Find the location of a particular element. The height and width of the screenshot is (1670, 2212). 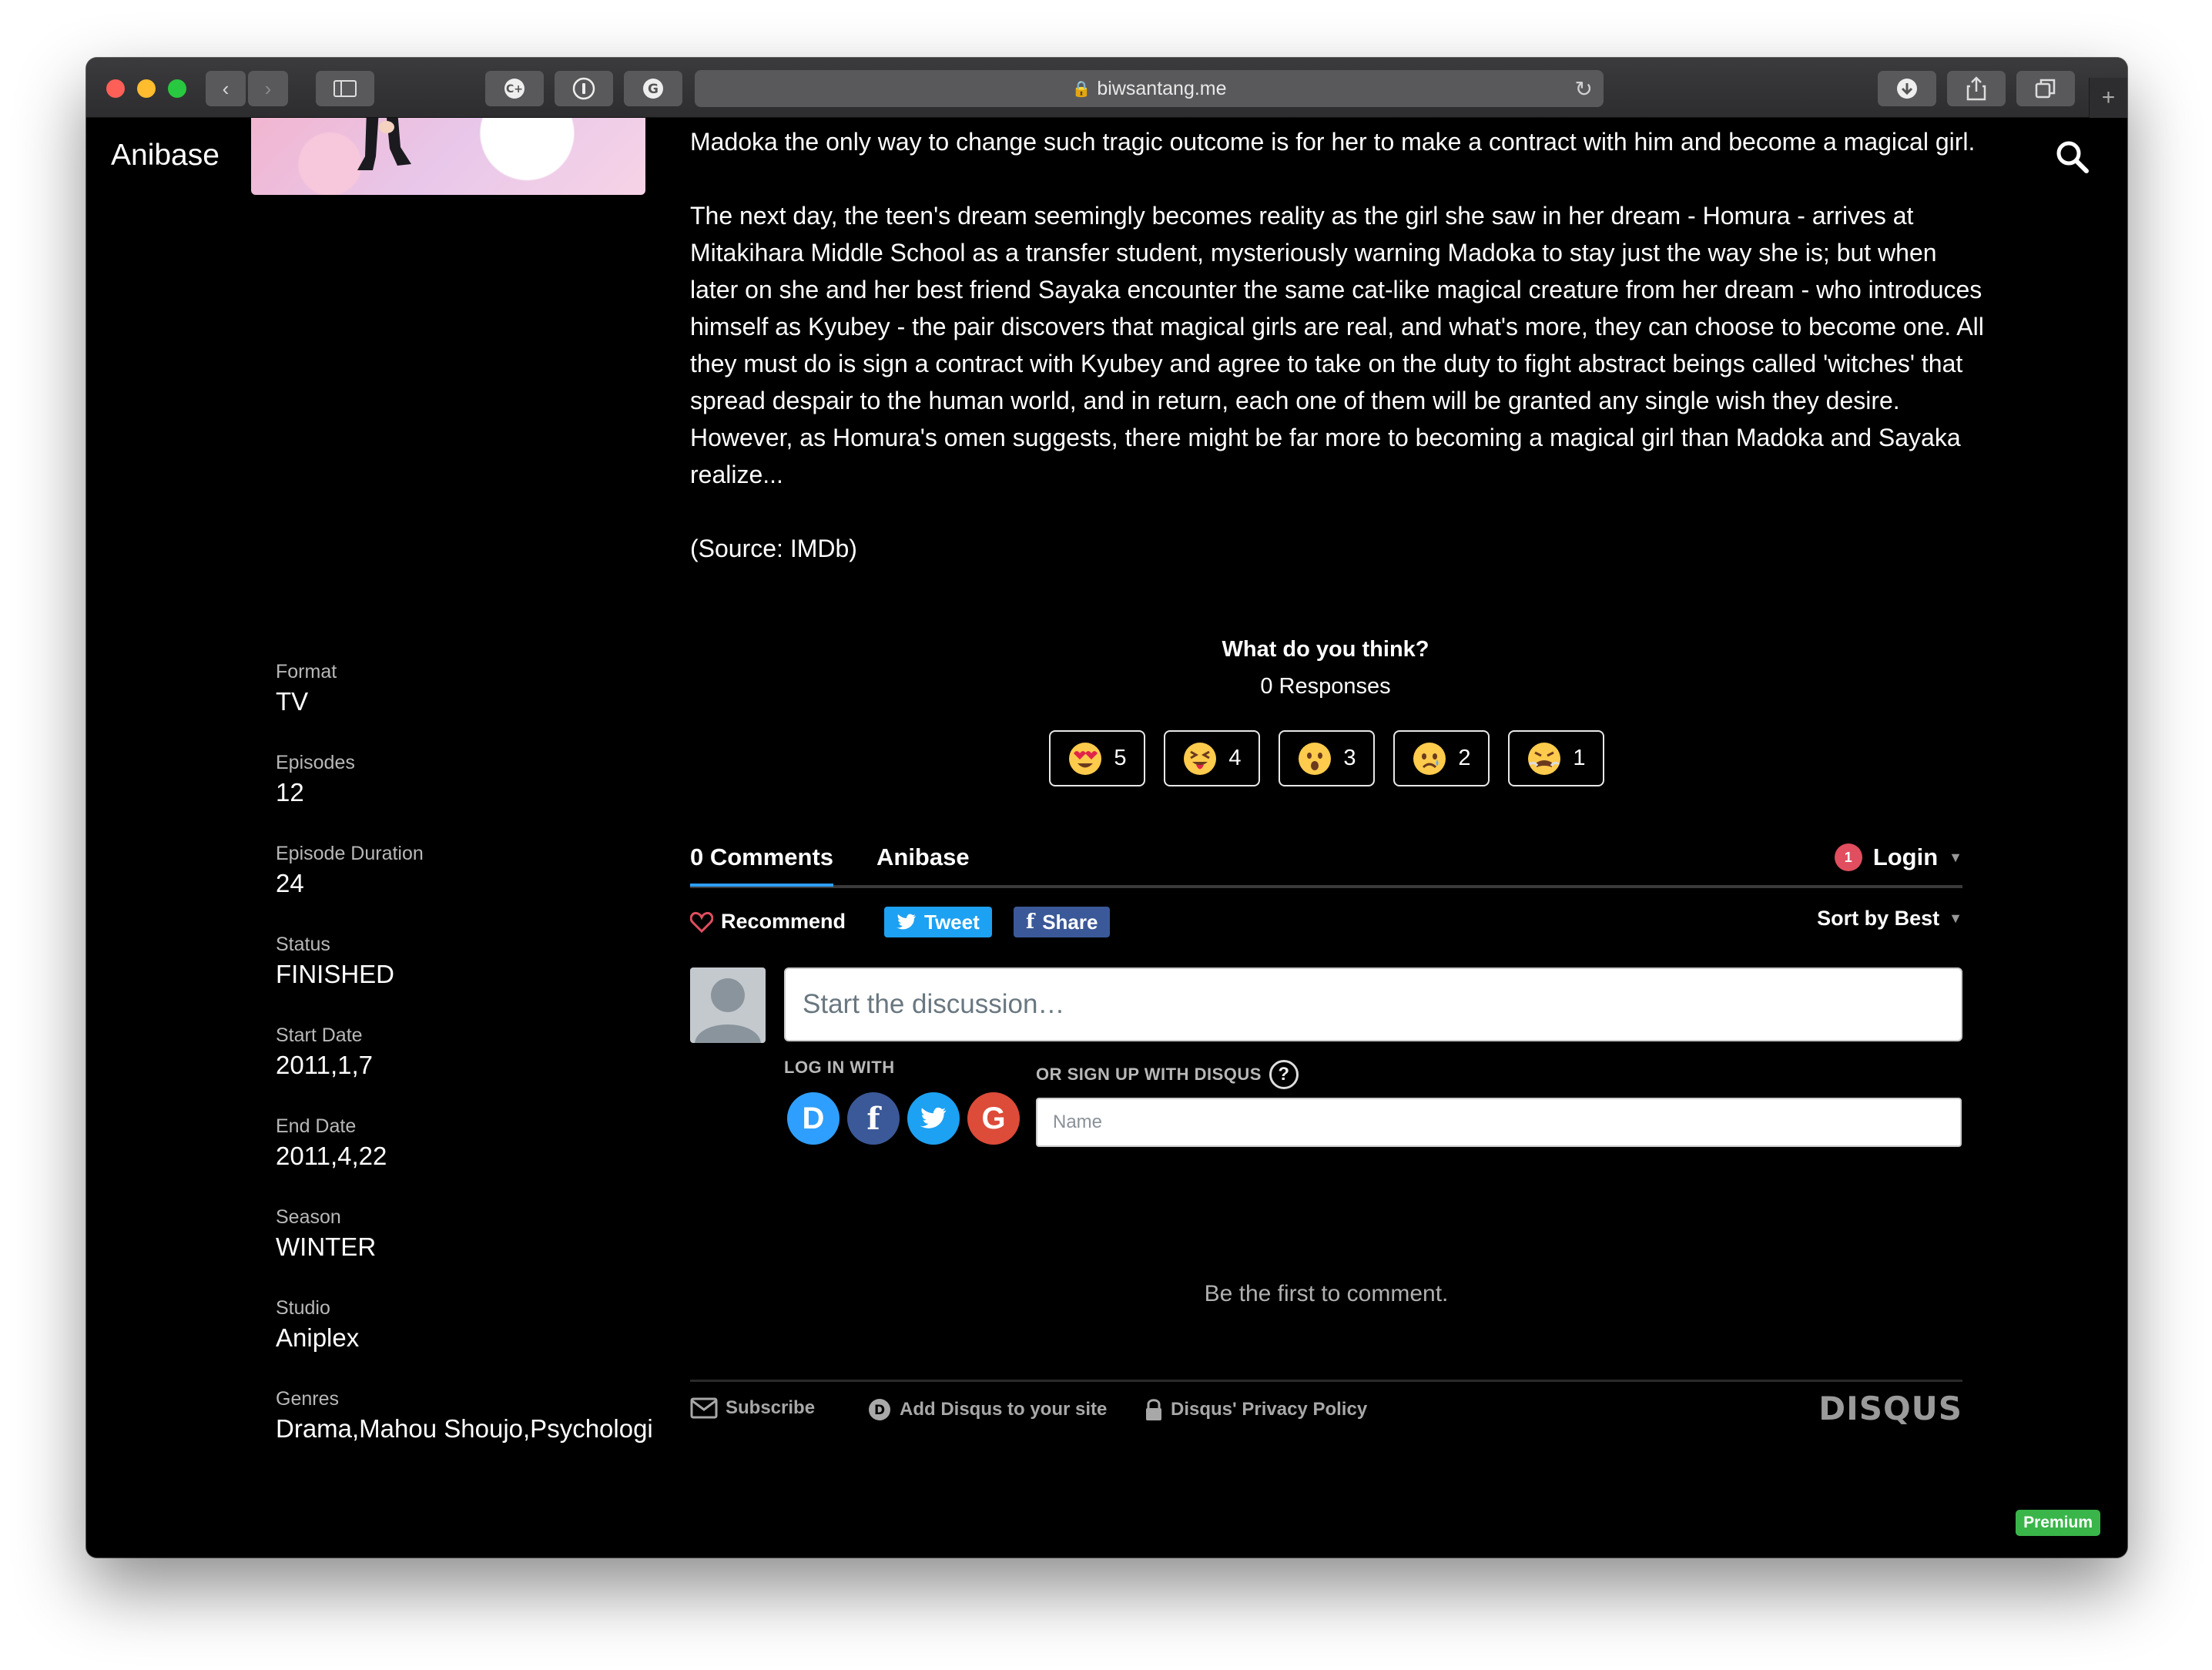

synopsis-source: (Source: IMDb) is located at coordinates (773, 548).